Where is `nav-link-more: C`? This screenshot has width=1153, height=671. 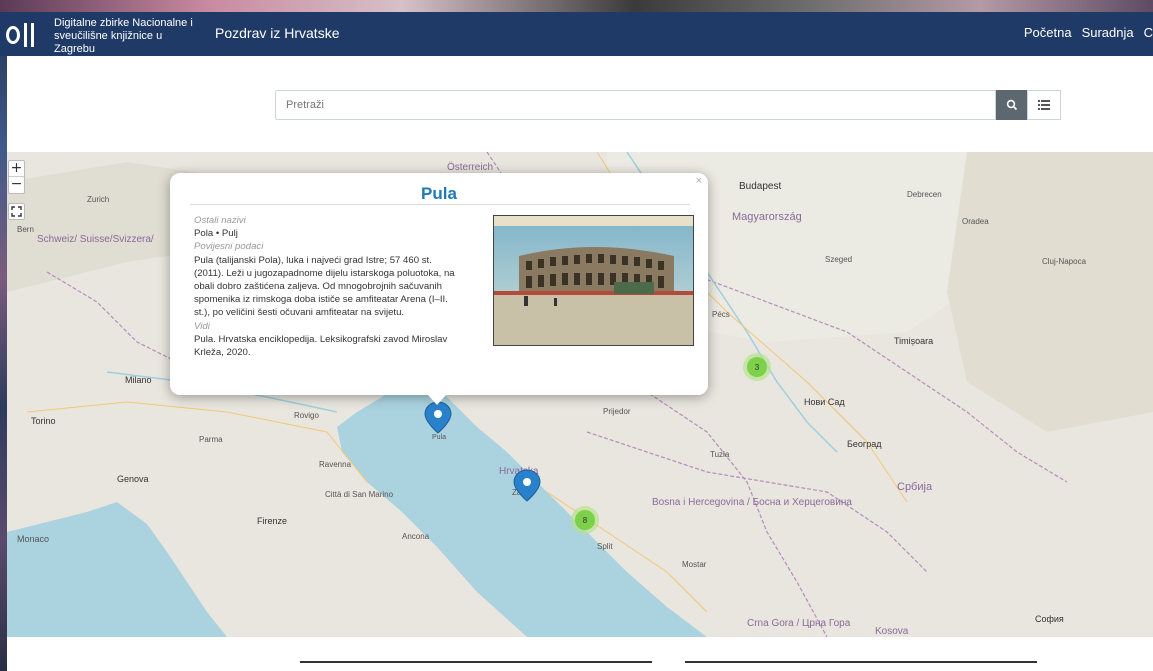 nav-link-more: C is located at coordinates (1148, 32).